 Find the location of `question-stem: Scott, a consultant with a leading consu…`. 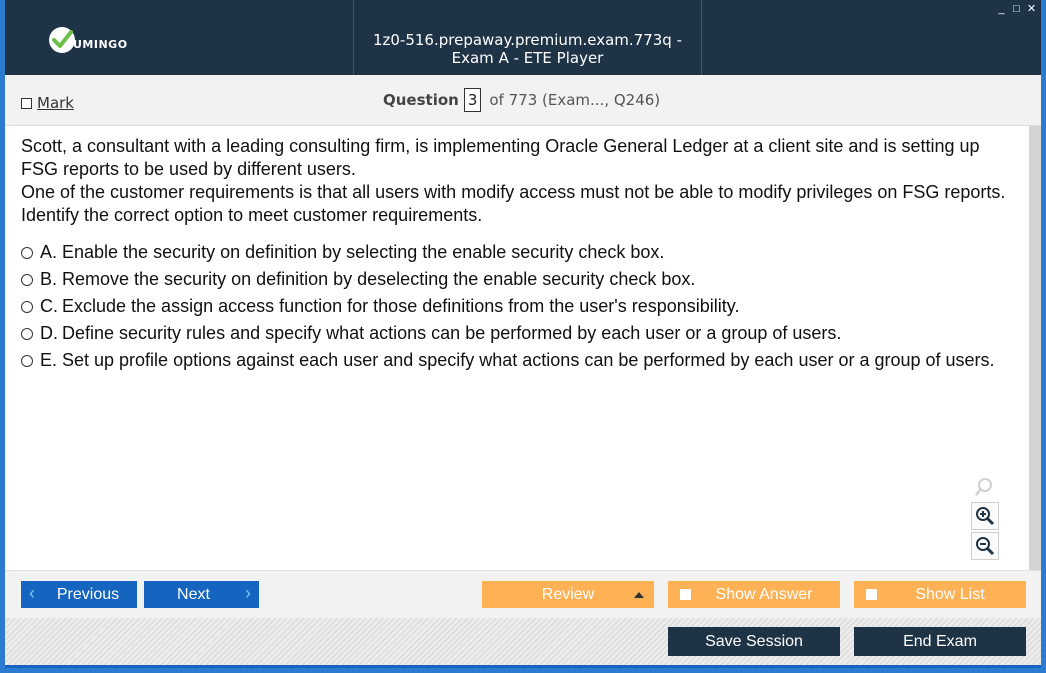

question-stem: Scott, a consultant with a leading consu… is located at coordinates (516, 181).